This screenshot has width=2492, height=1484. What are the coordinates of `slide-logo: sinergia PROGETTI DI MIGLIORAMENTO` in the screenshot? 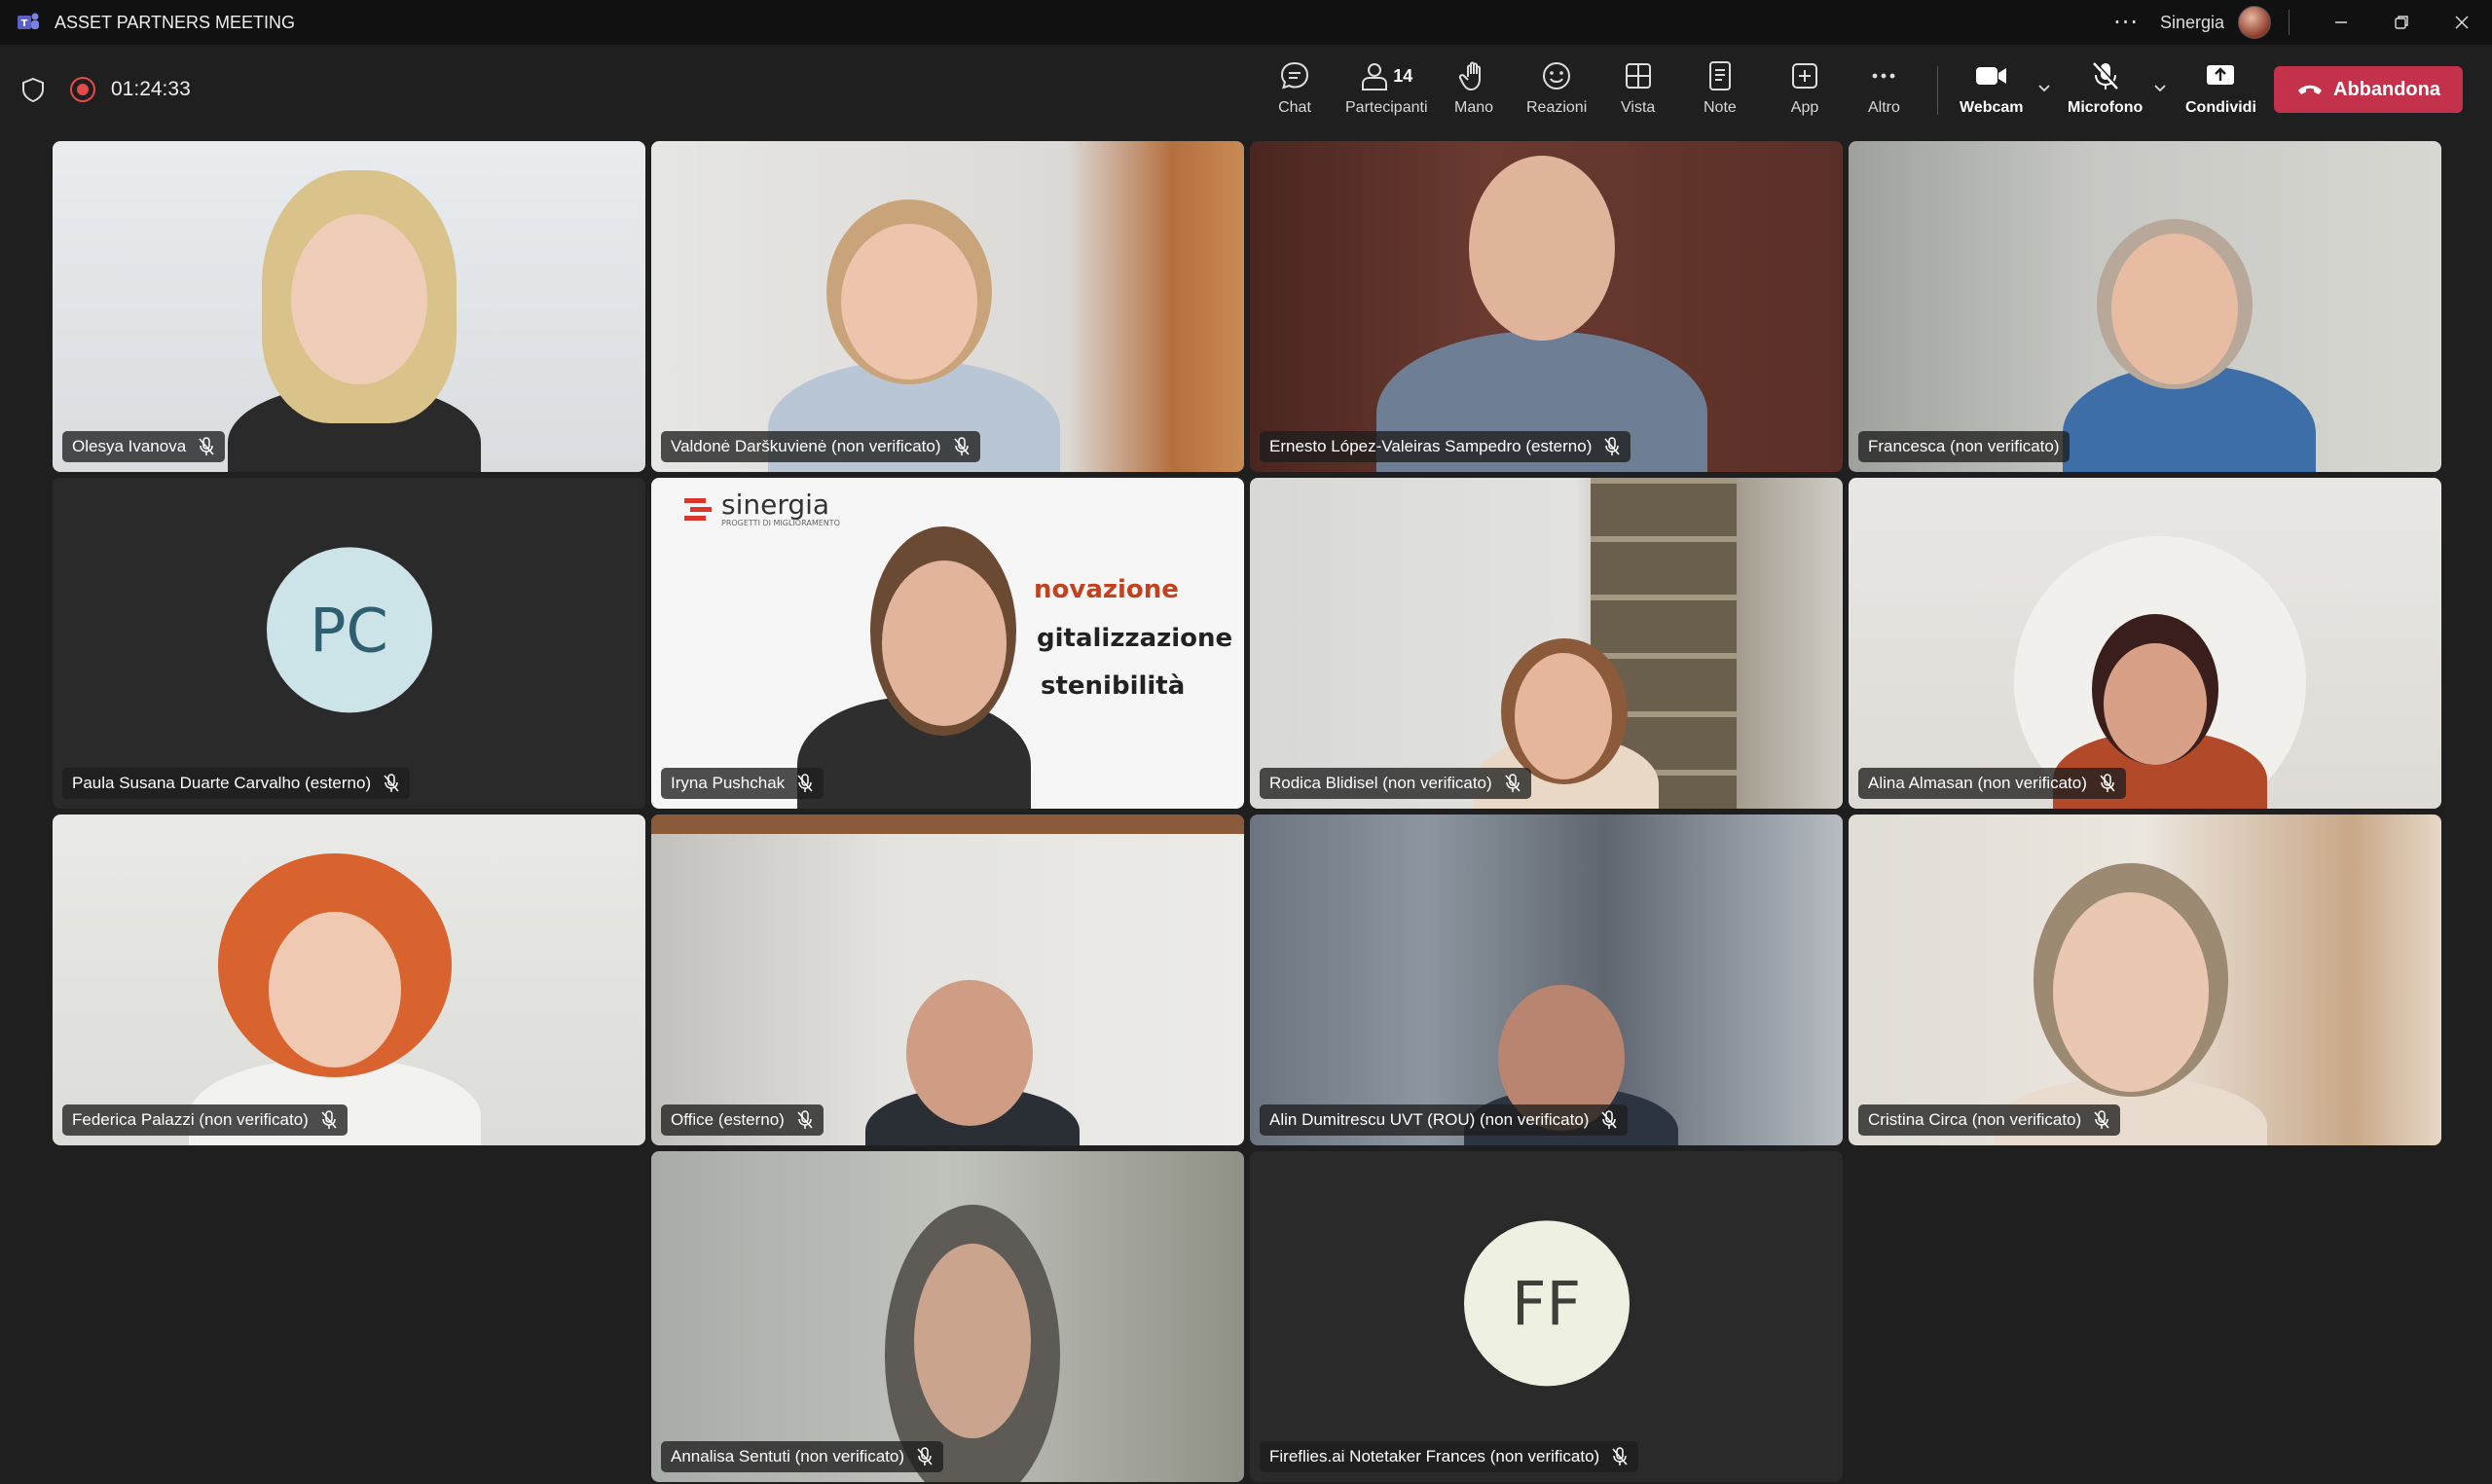 It's located at (761, 509).